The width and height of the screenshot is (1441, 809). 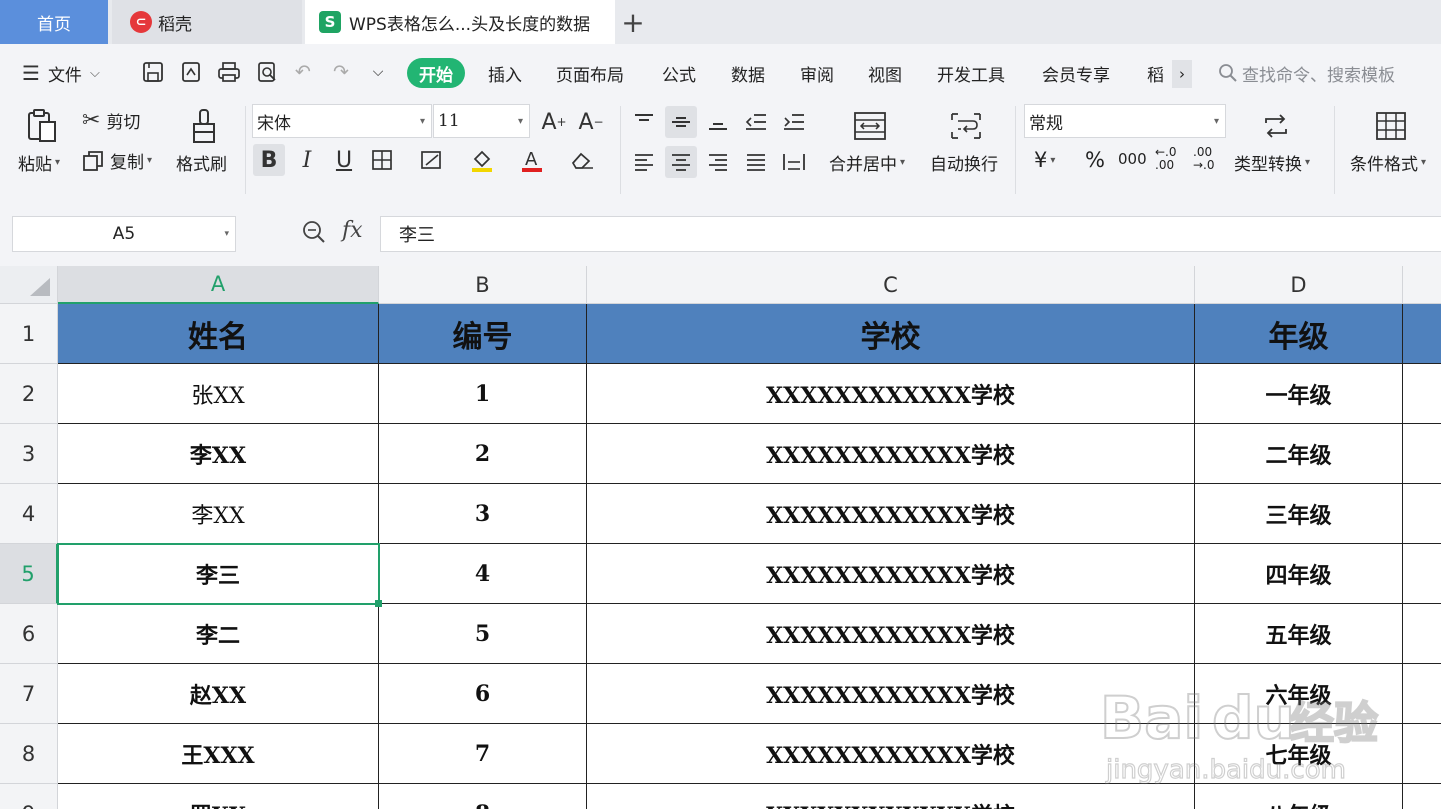 I want to click on row-header-7: 7, so click(x=29, y=694).